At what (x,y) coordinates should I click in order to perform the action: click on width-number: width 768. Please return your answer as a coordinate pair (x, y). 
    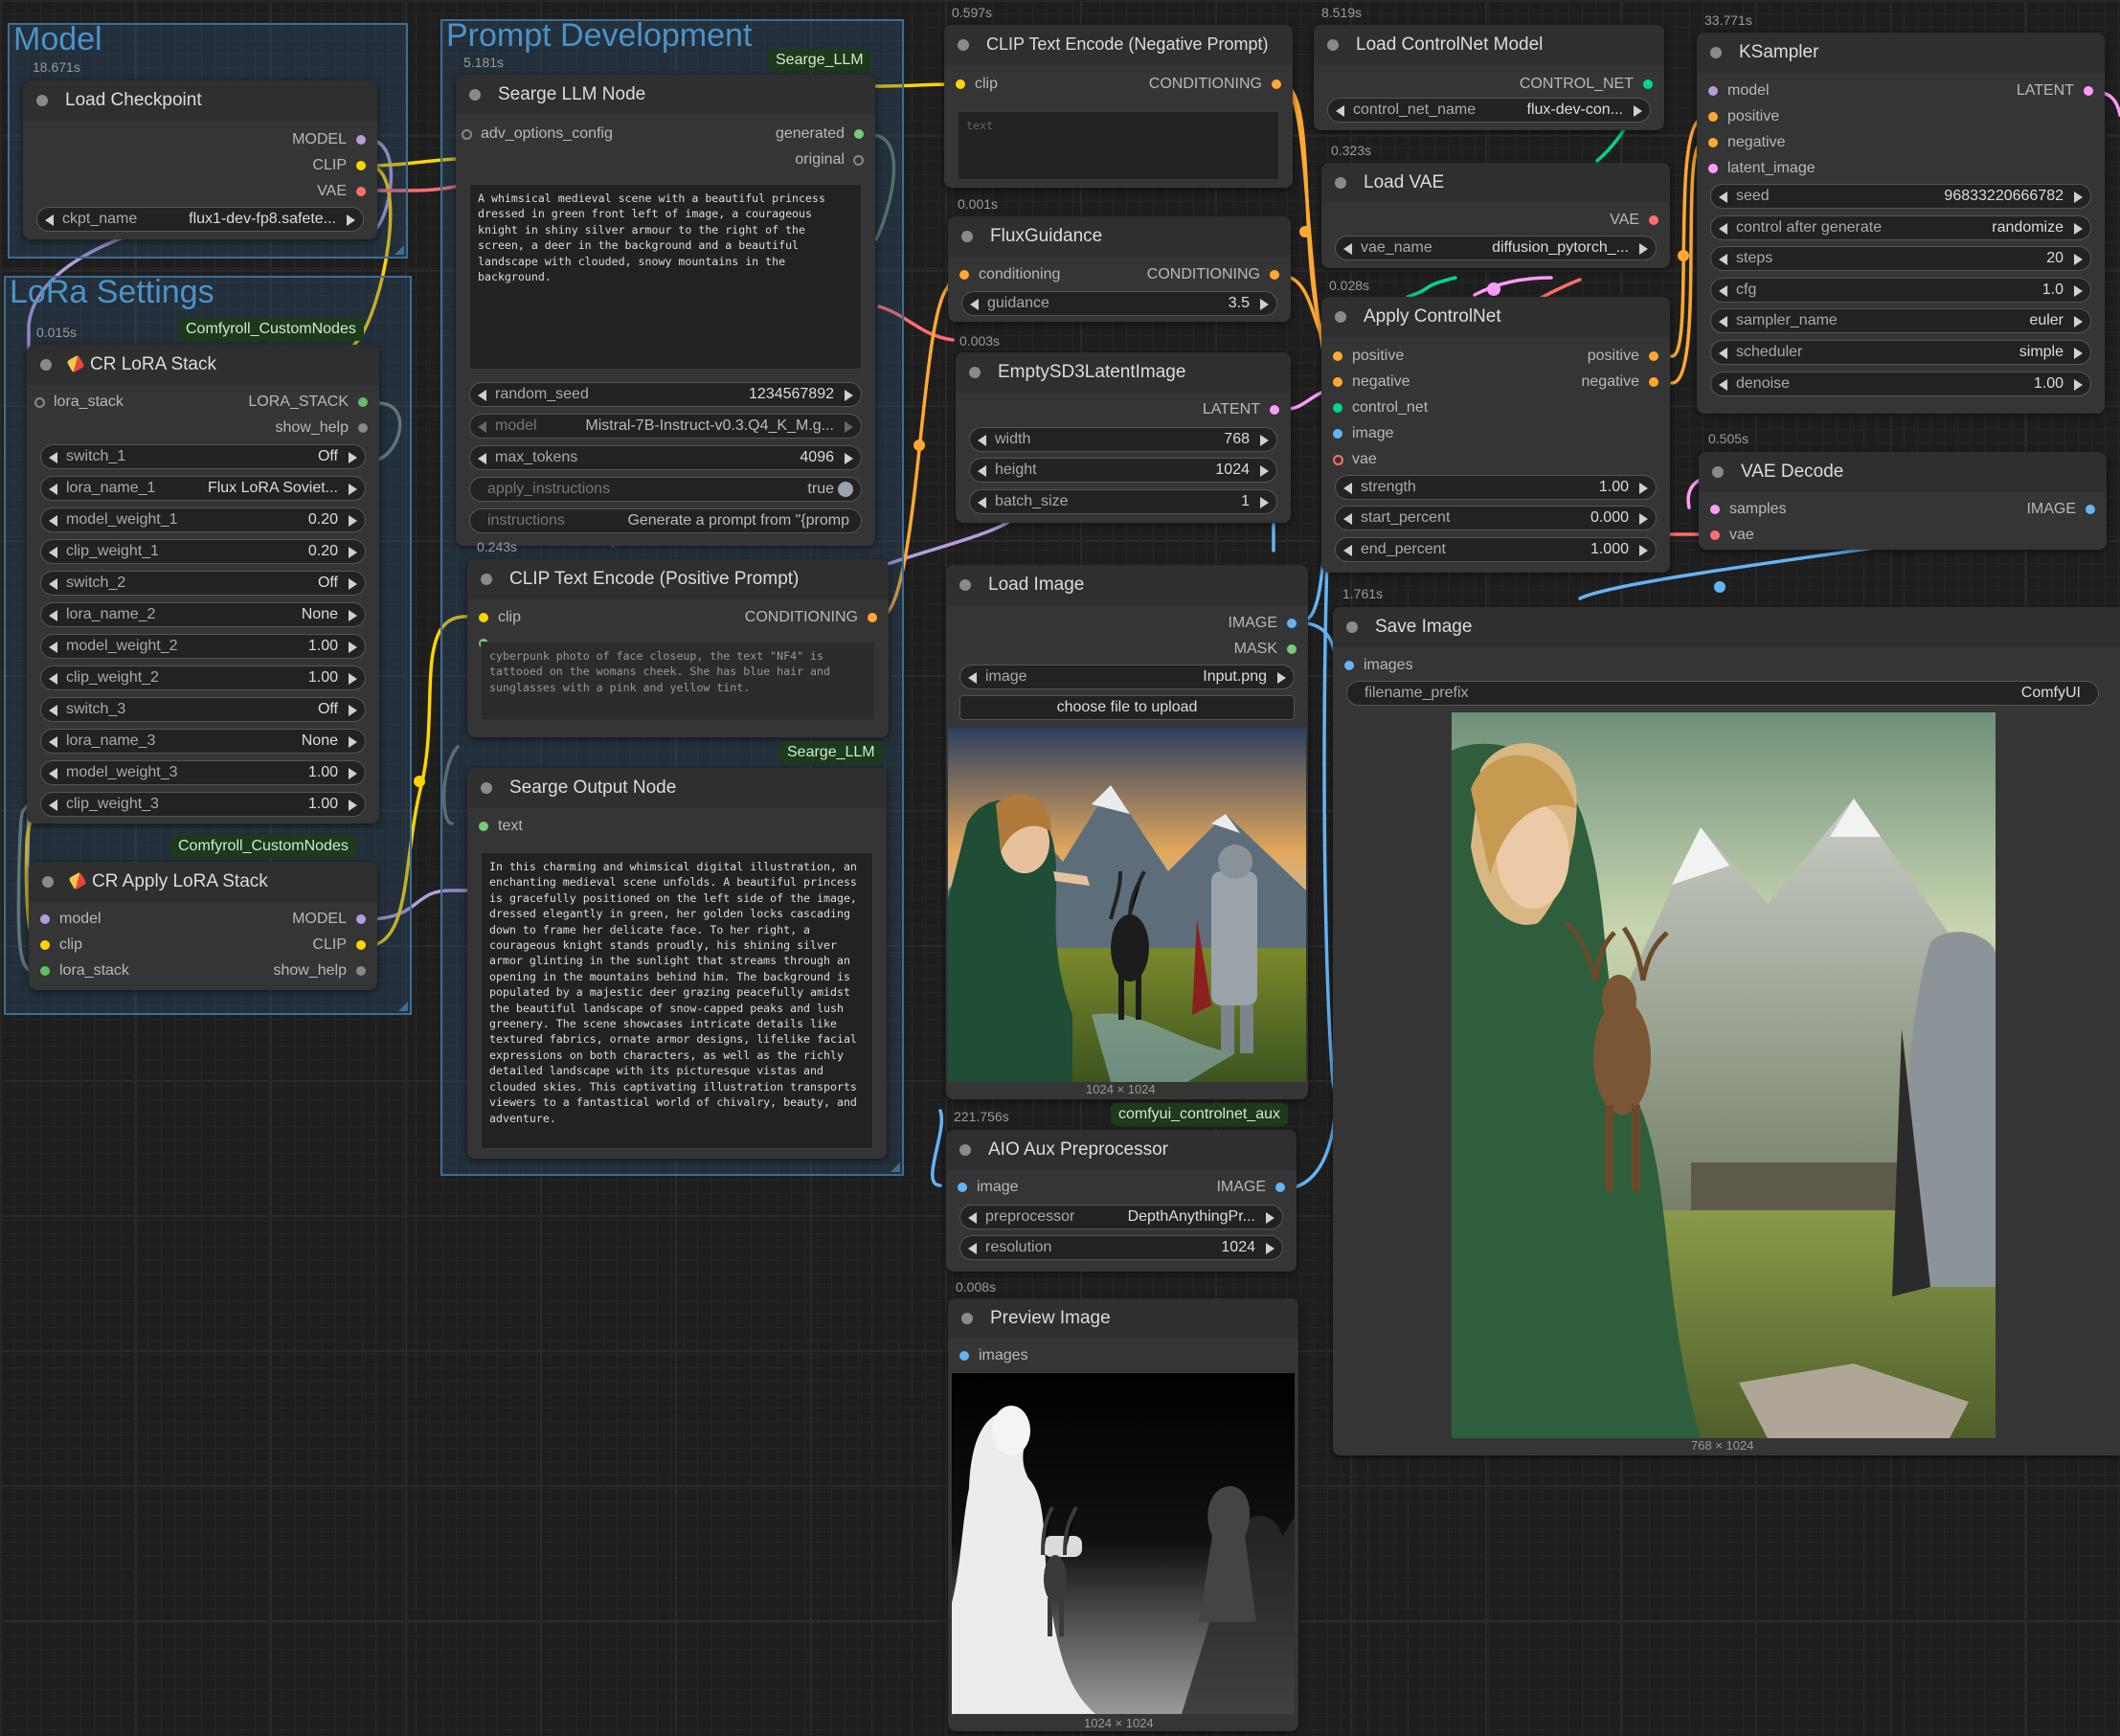
    Looking at the image, I should click on (1123, 439).